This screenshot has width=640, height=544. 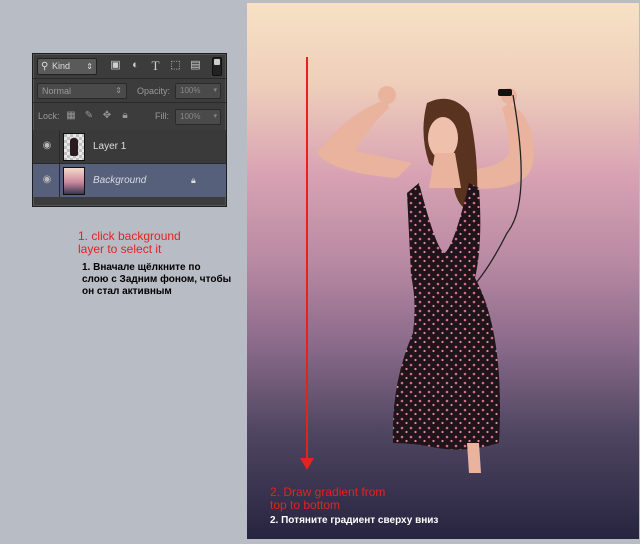 What do you see at coordinates (109, 146) in the screenshot?
I see `layer-name: Layer 1` at bounding box center [109, 146].